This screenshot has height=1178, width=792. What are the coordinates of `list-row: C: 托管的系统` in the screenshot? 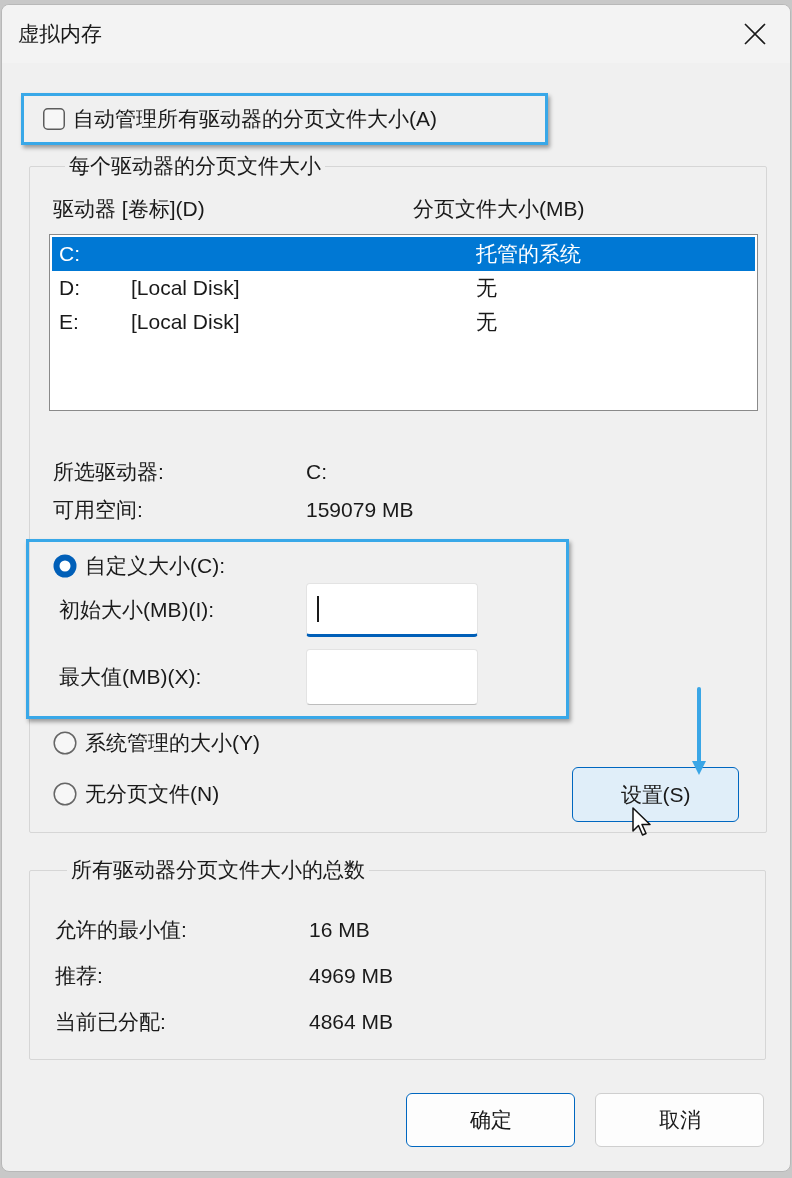 It's located at (403, 254).